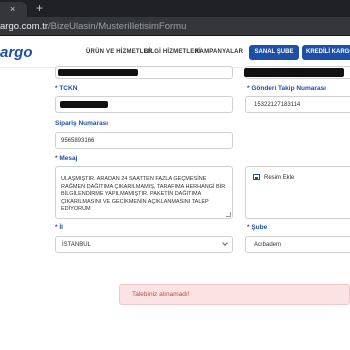 This screenshot has width=350, height=350. Describe the element at coordinates (279, 178) in the screenshot. I see `image-upload-label: Resim Ekle` at that location.